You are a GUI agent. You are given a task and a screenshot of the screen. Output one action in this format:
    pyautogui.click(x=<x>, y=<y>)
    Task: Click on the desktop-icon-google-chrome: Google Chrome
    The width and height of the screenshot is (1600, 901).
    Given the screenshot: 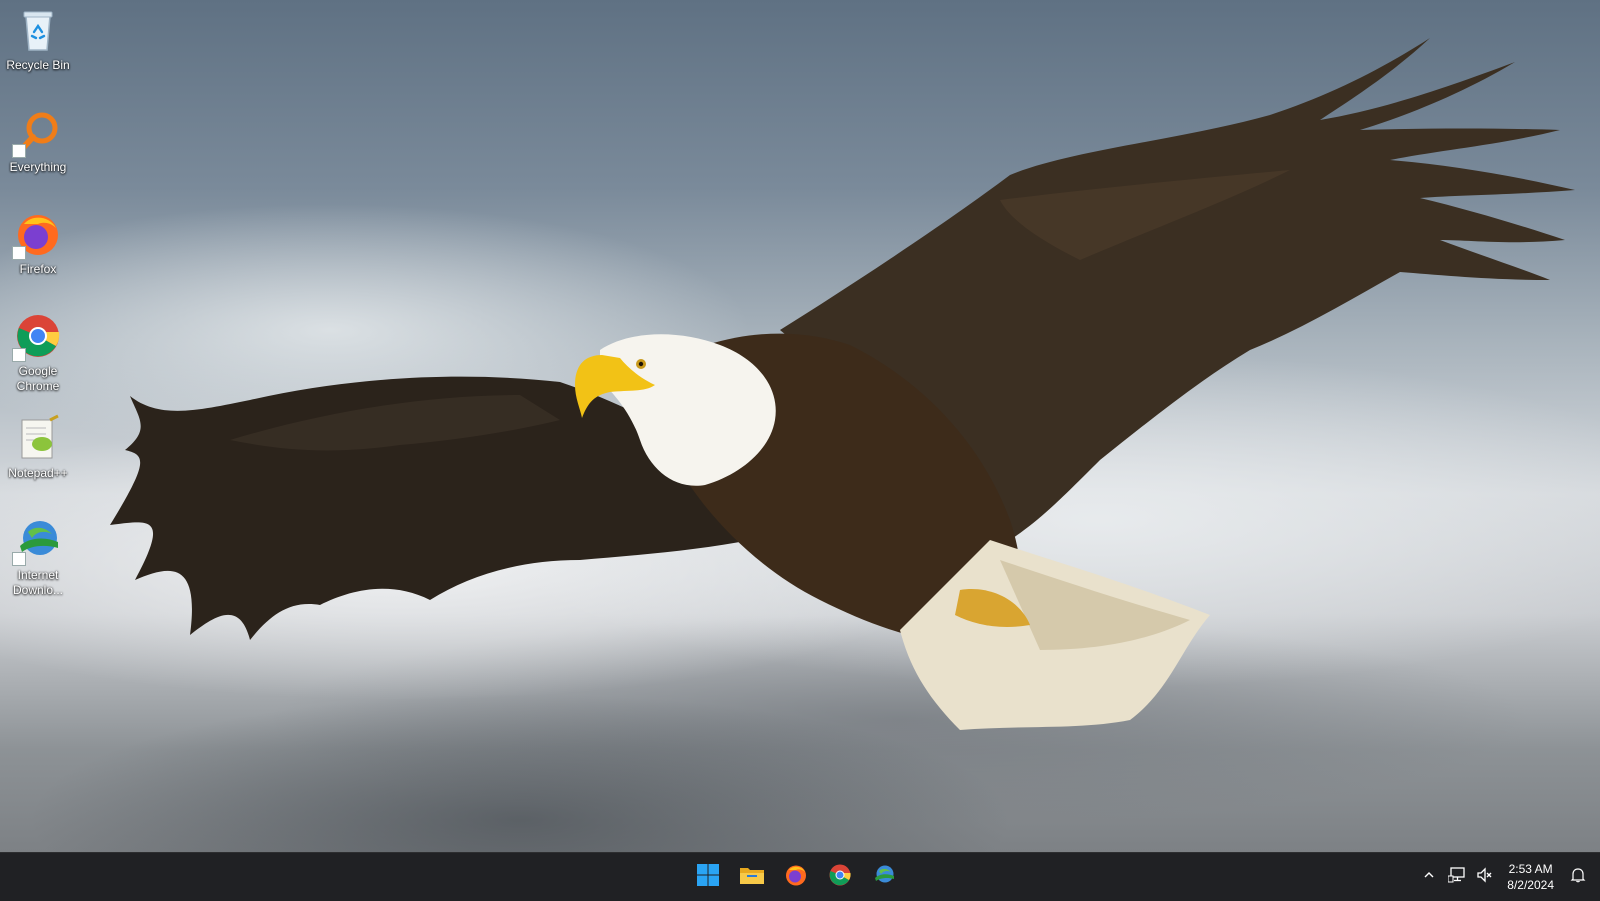 What is the action you would take?
    pyautogui.click(x=38, y=354)
    